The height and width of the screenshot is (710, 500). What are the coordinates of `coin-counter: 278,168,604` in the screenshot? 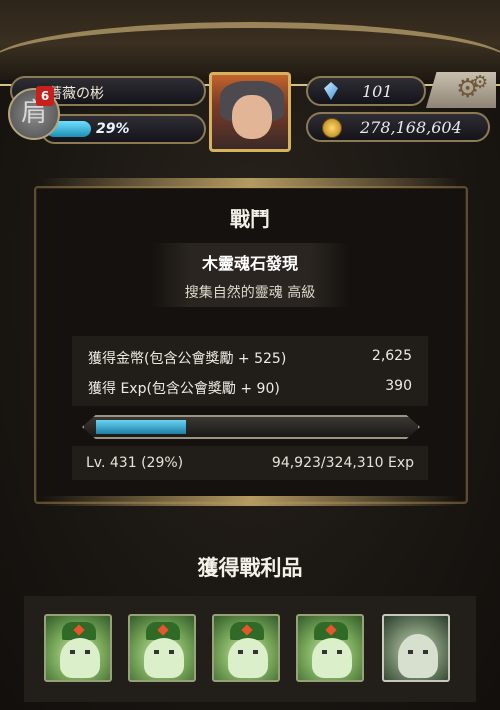 It's located at (398, 127).